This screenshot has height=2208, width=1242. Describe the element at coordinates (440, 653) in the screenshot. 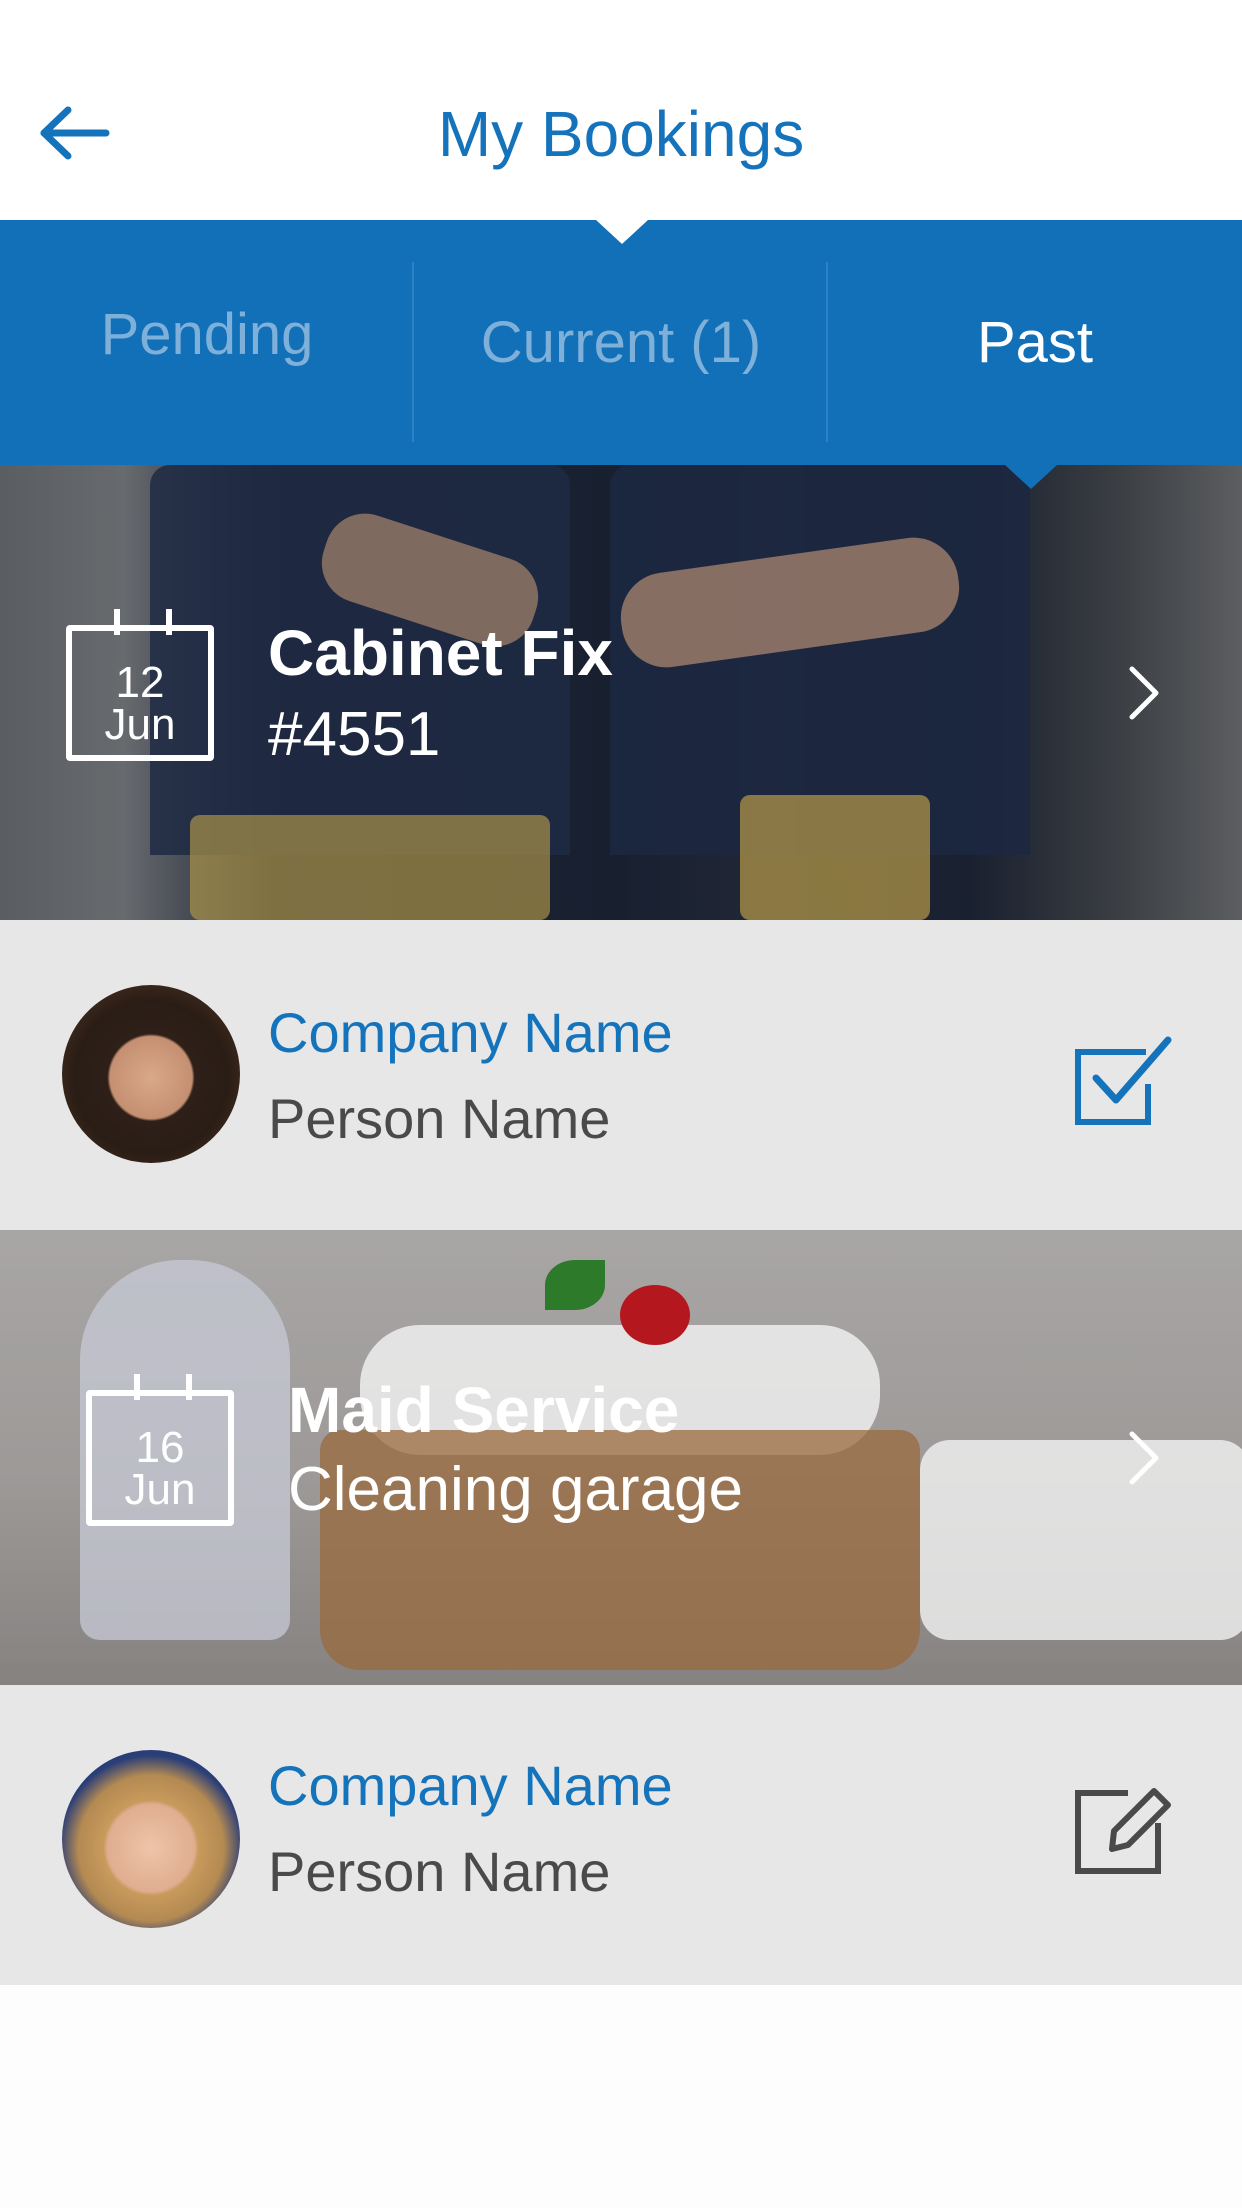

I see `booking-title: Cabinet Fix` at that location.